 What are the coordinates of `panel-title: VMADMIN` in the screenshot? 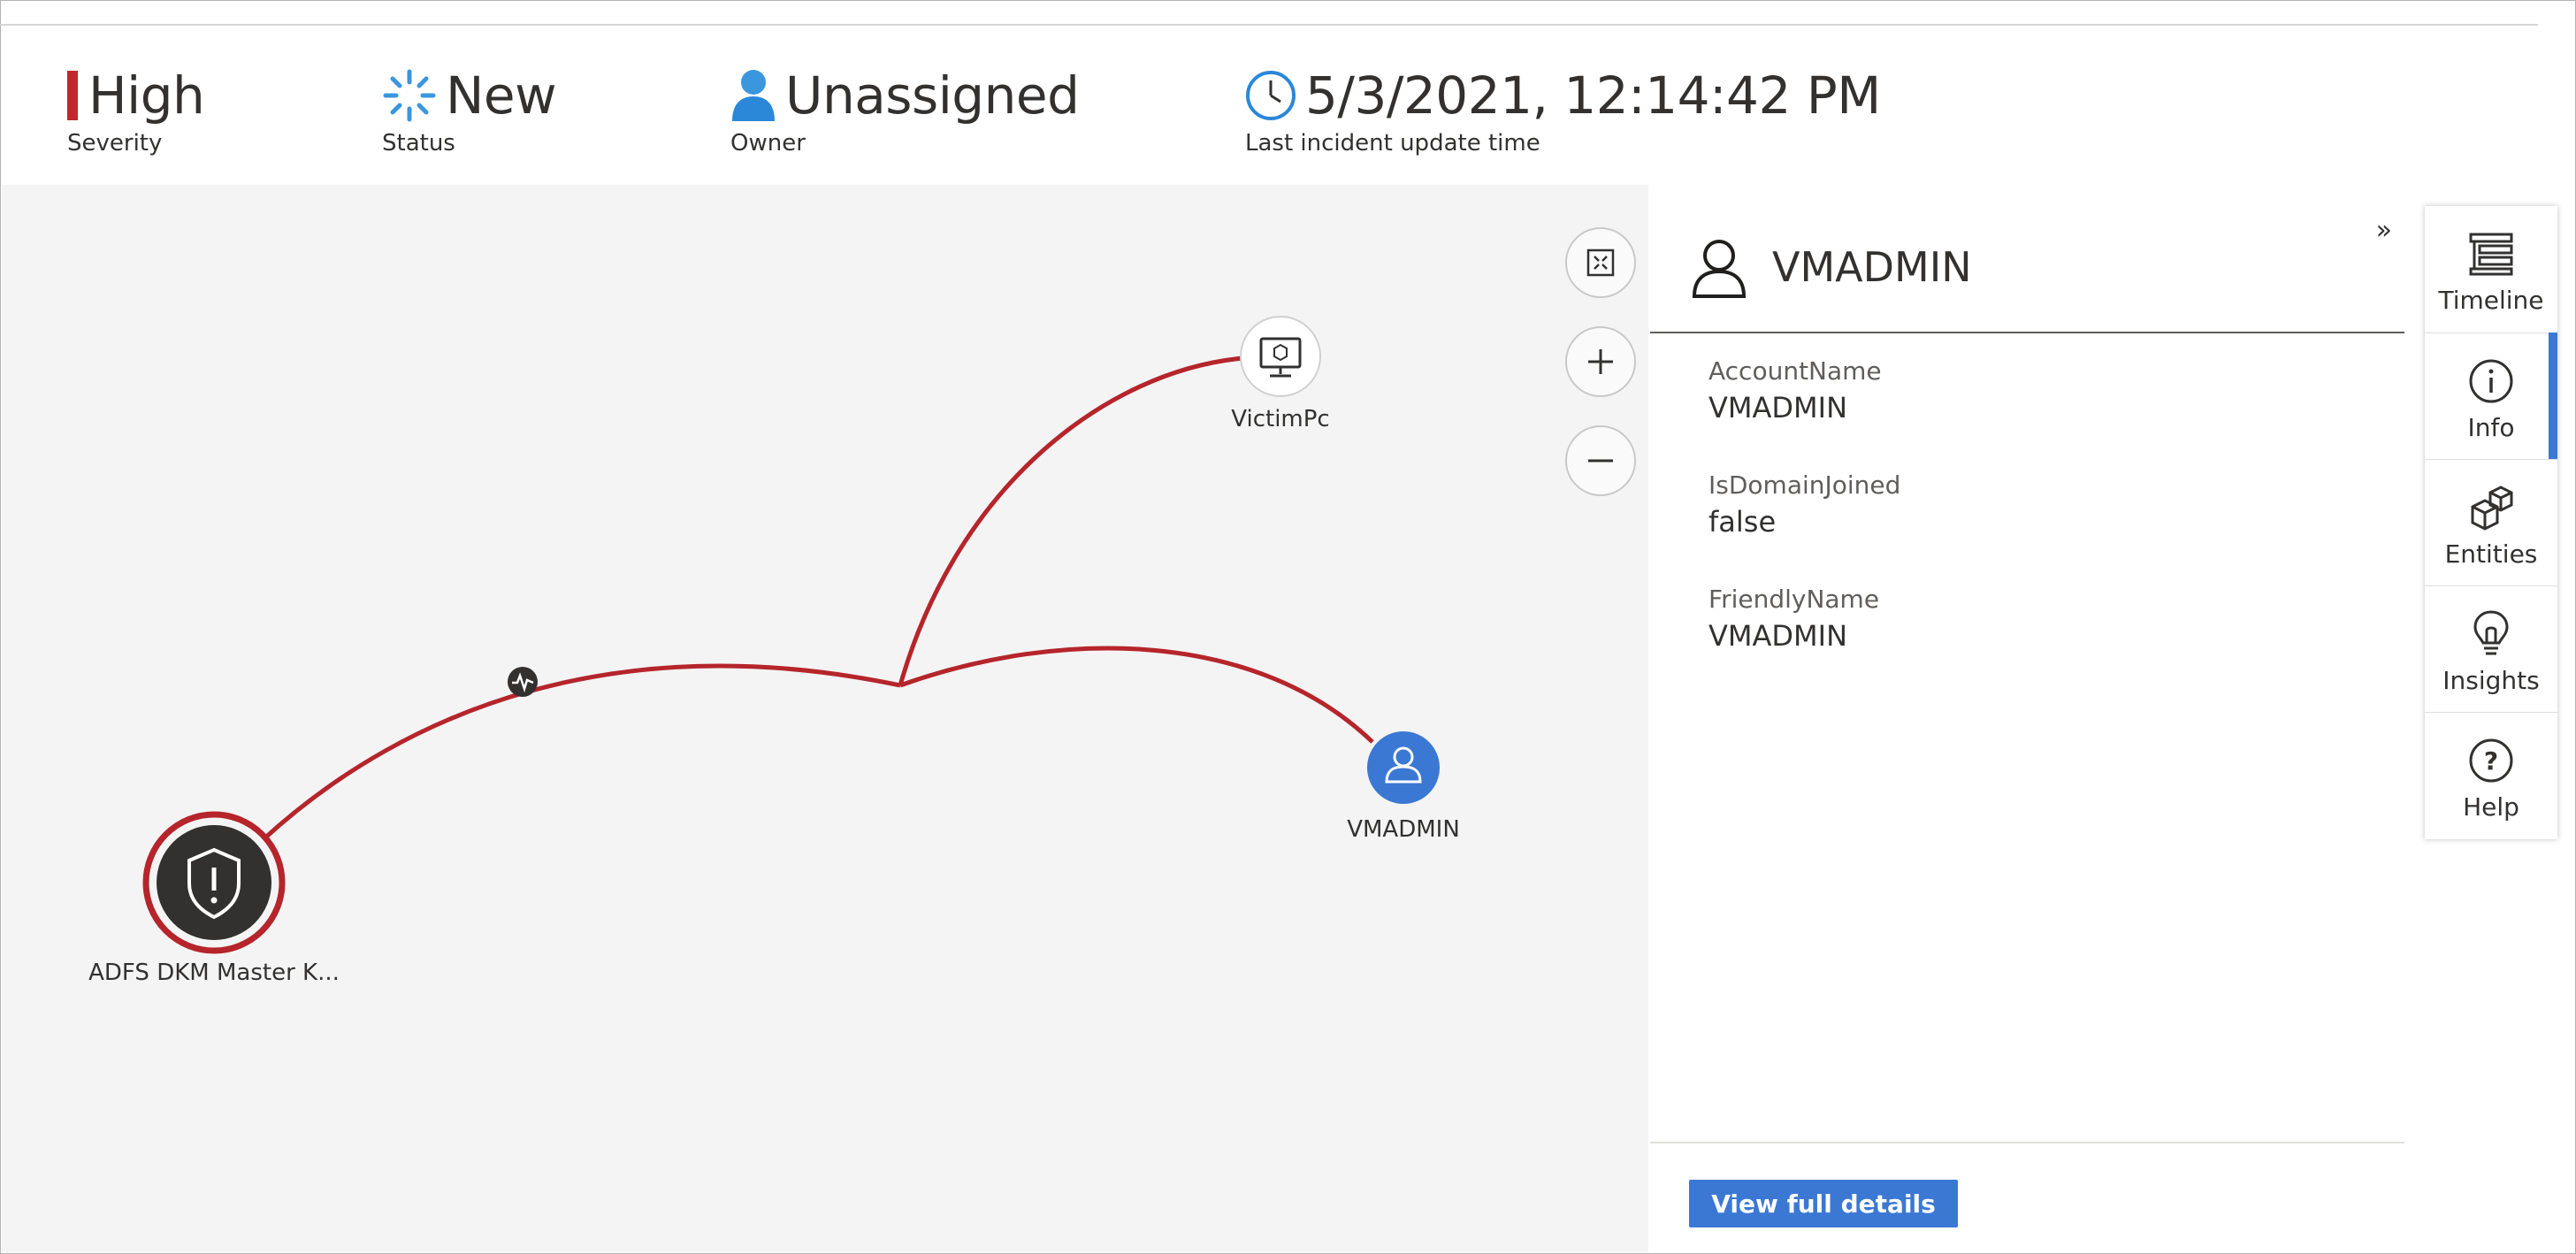 It's located at (1872, 267).